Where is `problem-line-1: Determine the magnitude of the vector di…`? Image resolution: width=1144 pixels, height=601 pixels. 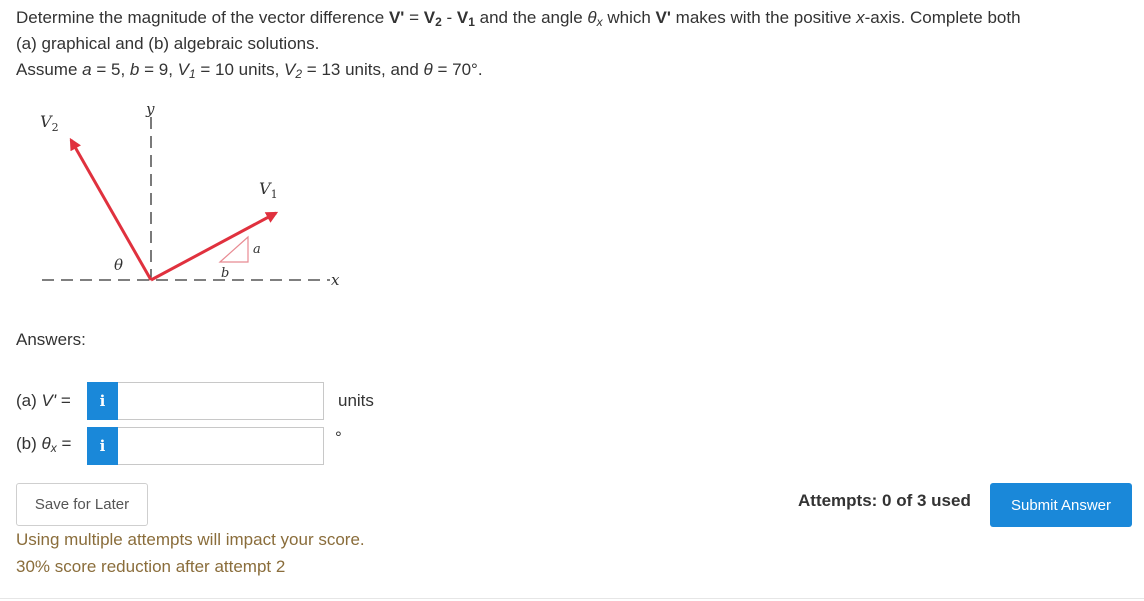
problem-line-1: Determine the magnitude of the vector di… is located at coordinates (576, 18).